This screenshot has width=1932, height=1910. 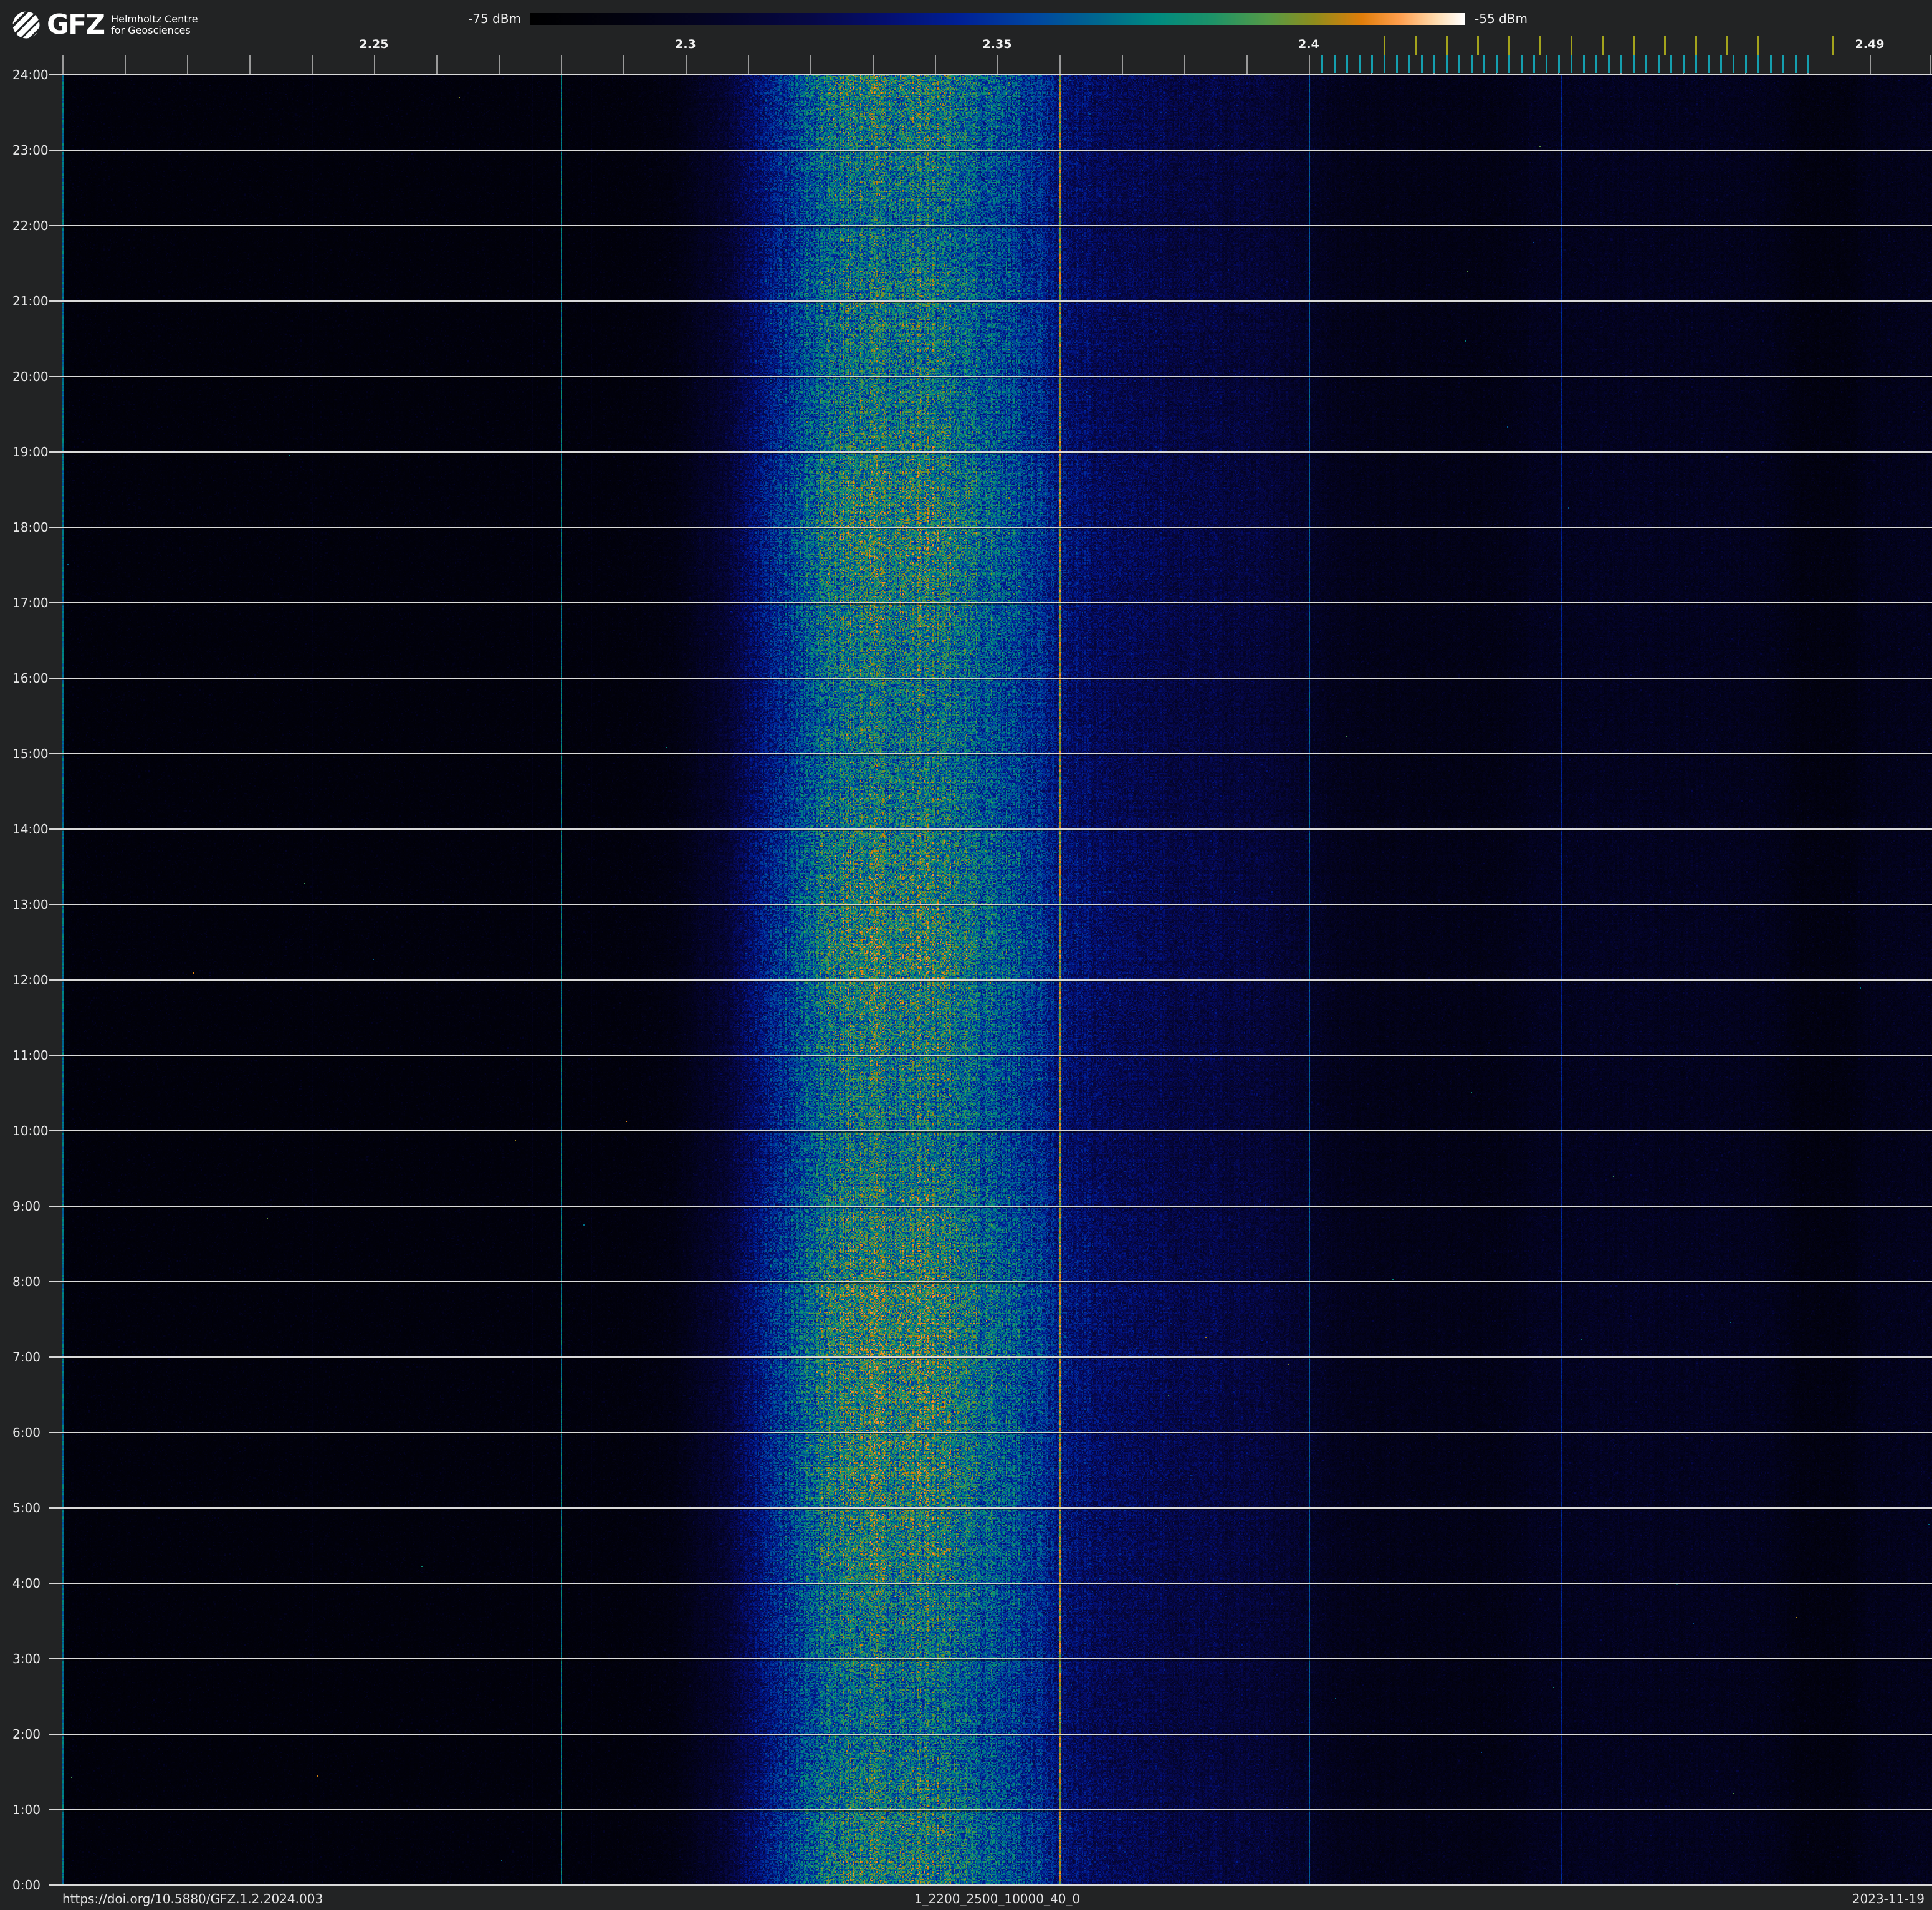 What do you see at coordinates (26, 1206) in the screenshot?
I see `hour-label: 9:00` at bounding box center [26, 1206].